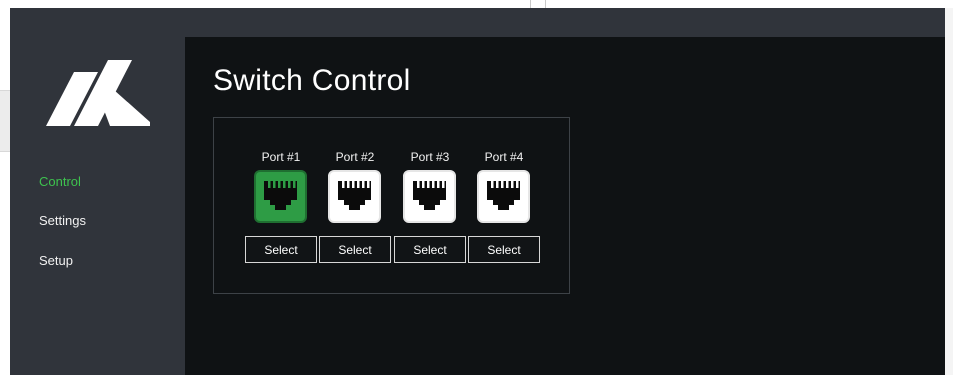 This screenshot has width=953, height=375. Describe the element at coordinates (430, 157) in the screenshot. I see `port-label: Port #3` at that location.